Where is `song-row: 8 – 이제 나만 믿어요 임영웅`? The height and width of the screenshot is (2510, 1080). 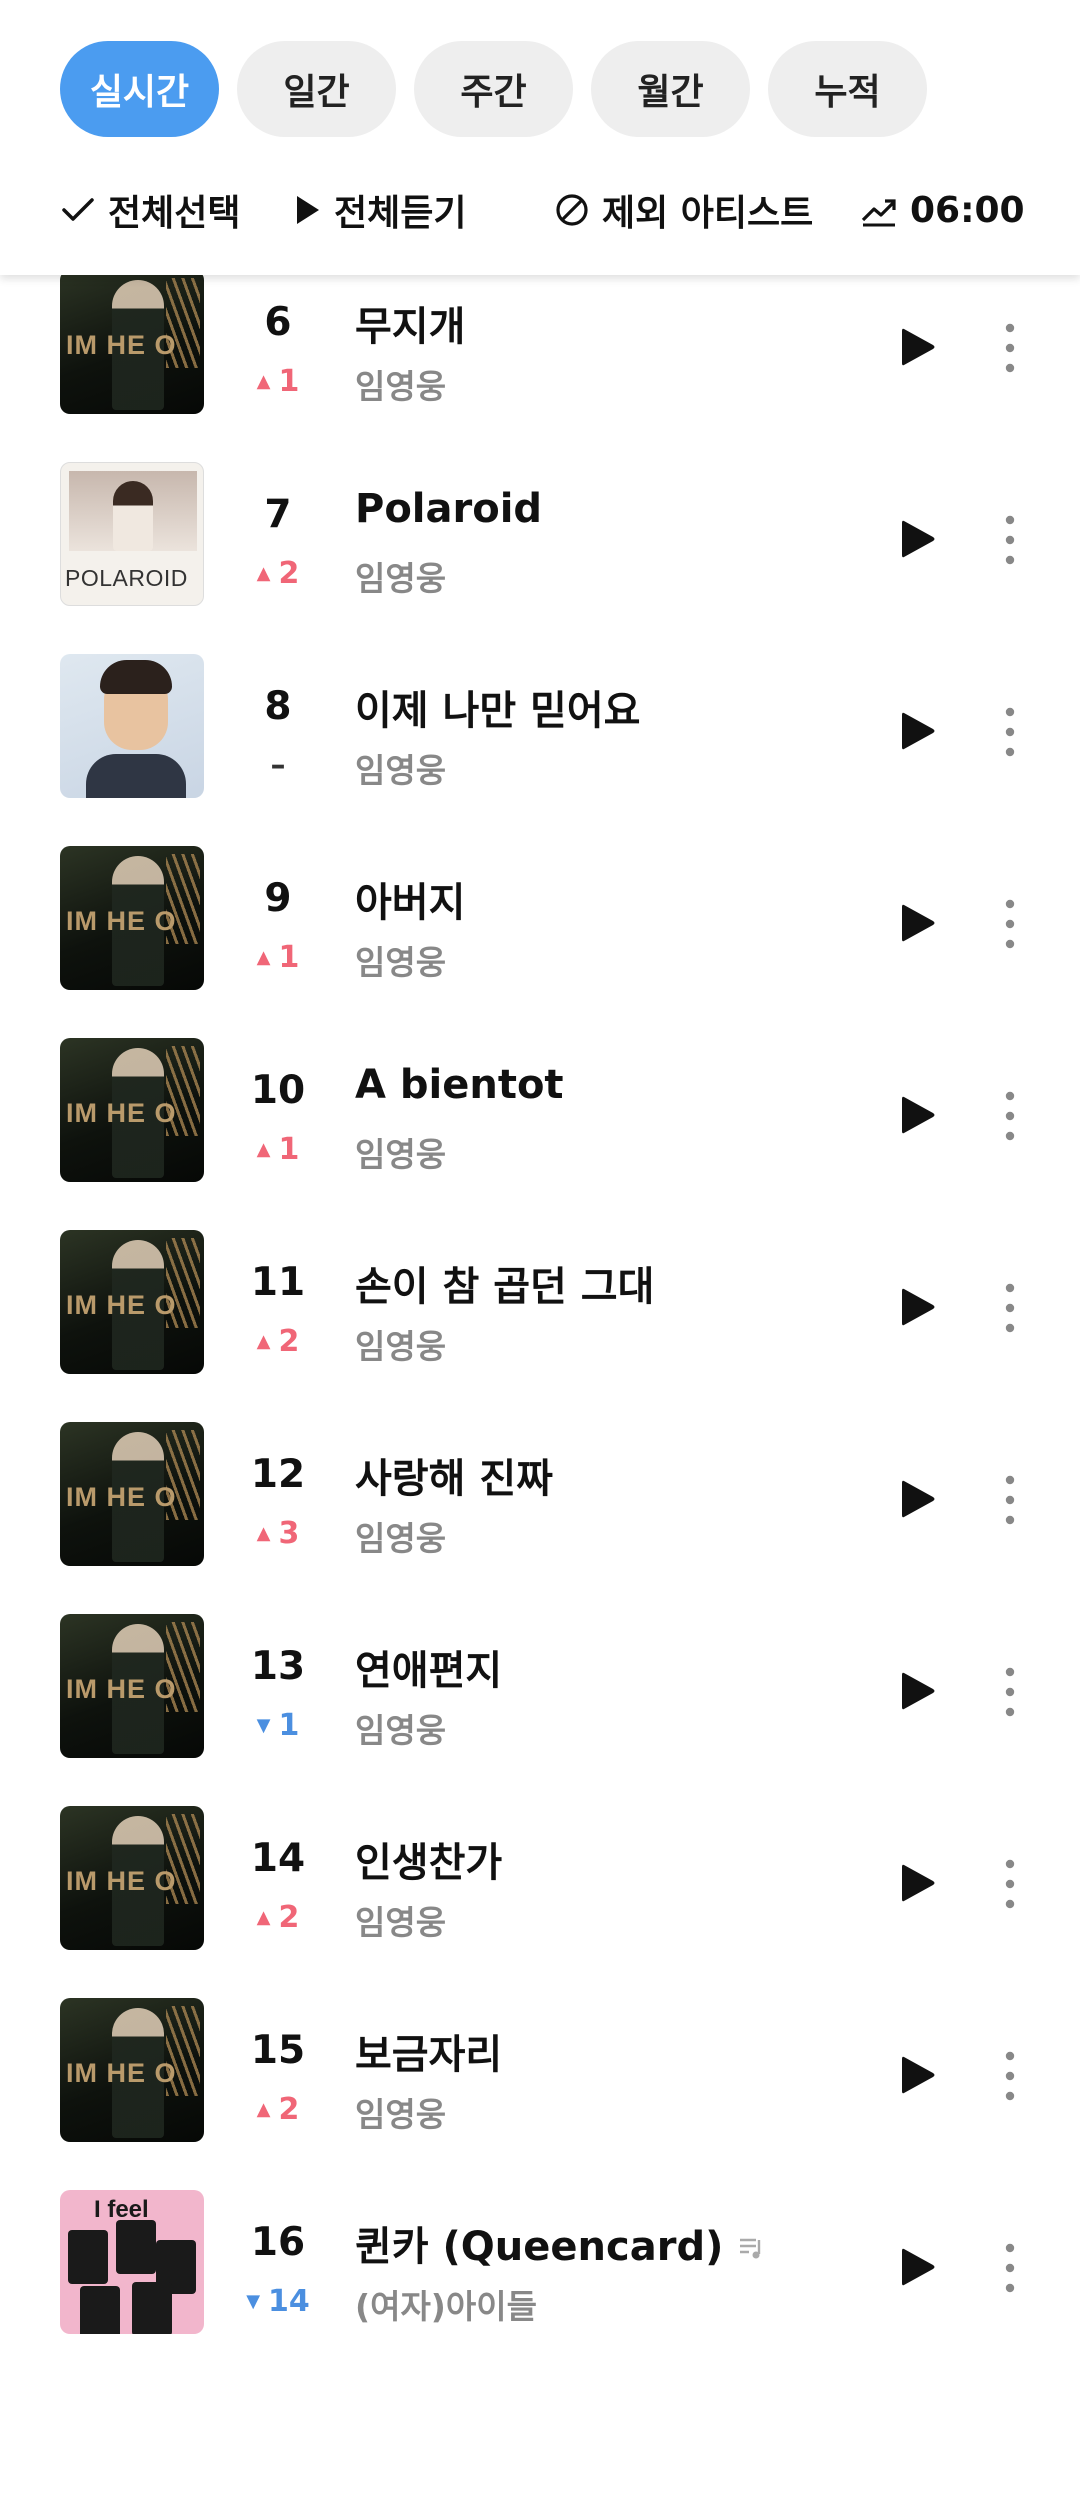 song-row: 8 – 이제 나만 믿어요 임영웅 is located at coordinates (540, 702).